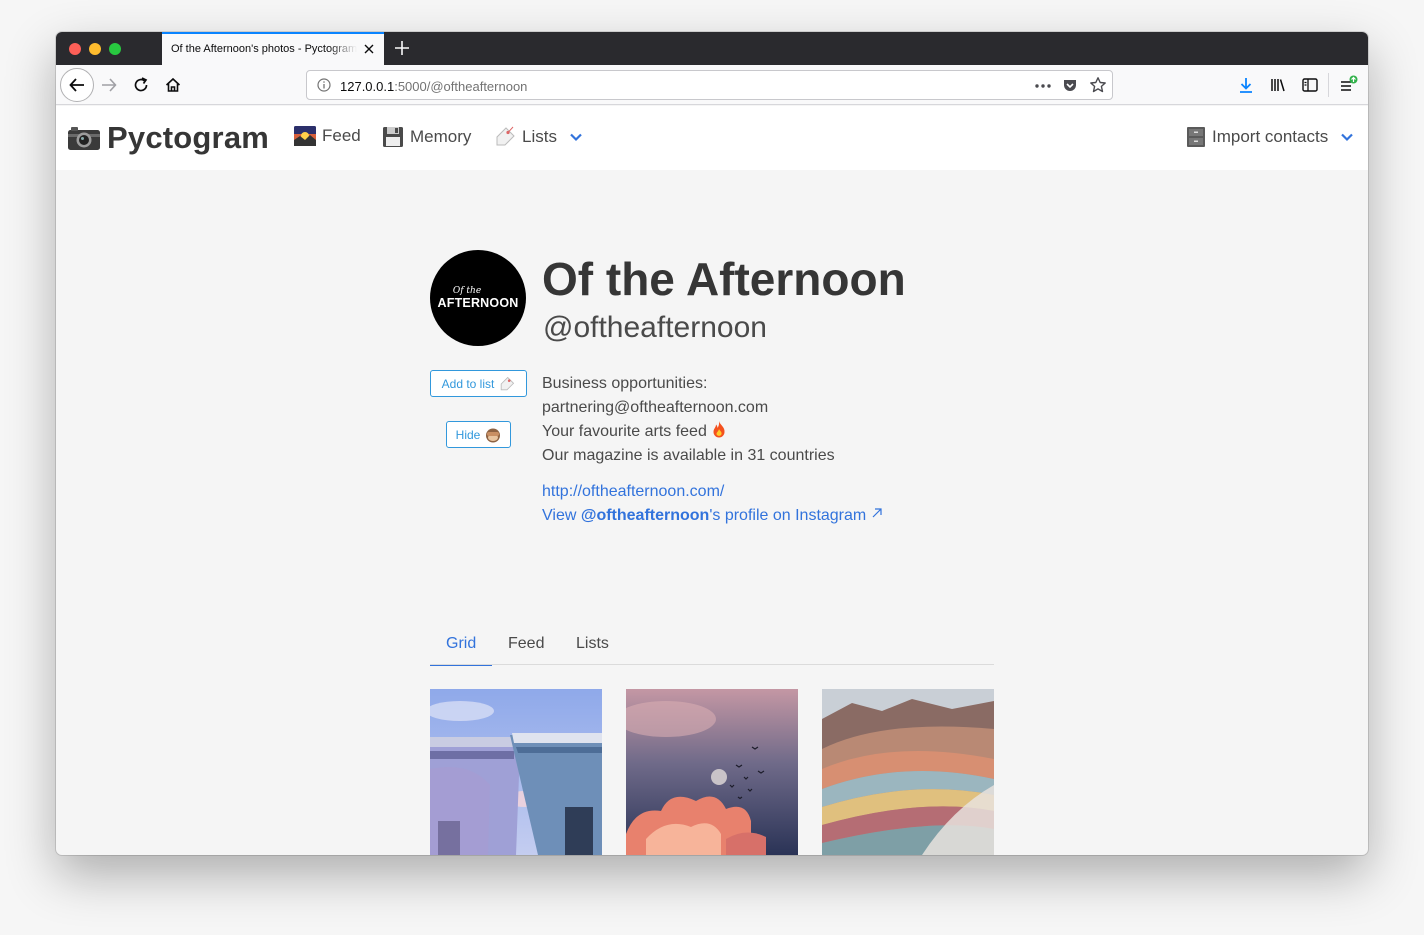 The height and width of the screenshot is (935, 1424). What do you see at coordinates (75, 49) in the screenshot?
I see `close-window-button` at bounding box center [75, 49].